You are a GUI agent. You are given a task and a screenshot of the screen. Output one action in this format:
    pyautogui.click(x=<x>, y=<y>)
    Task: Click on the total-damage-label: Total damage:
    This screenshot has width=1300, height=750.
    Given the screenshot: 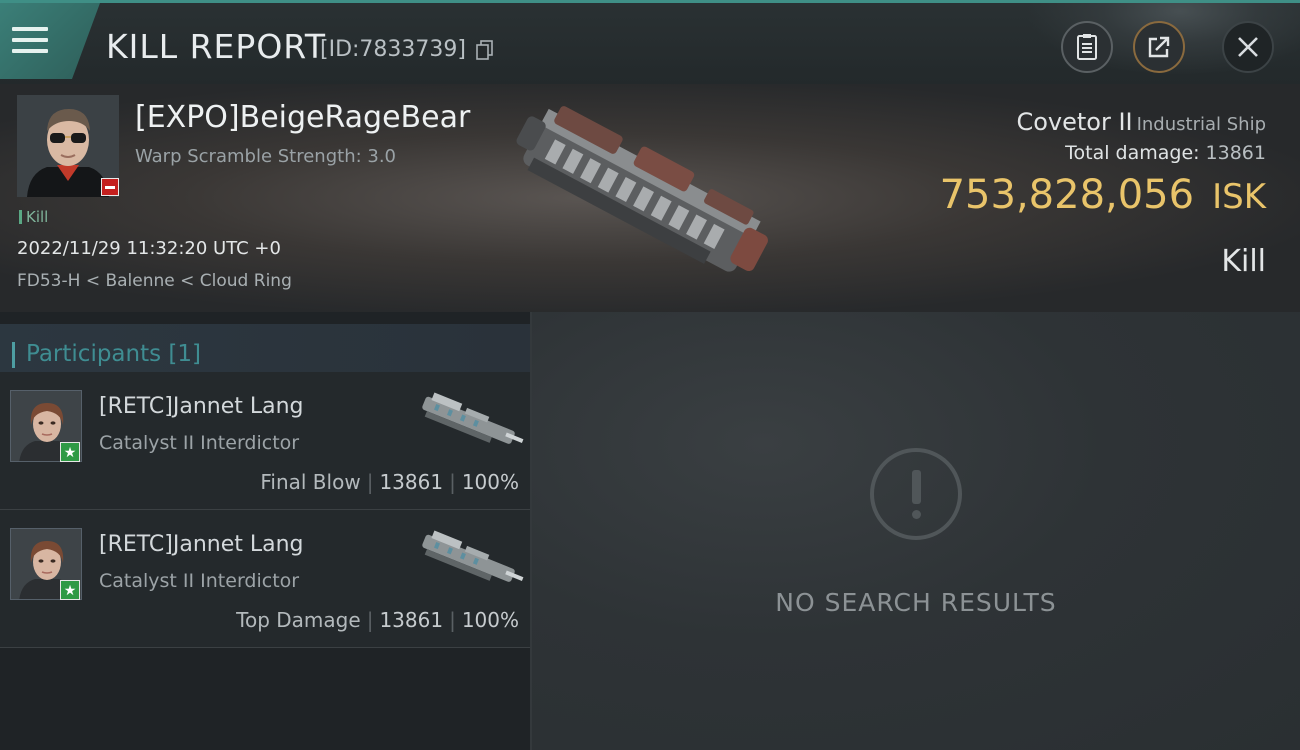 What is the action you would take?
    pyautogui.click(x=1132, y=153)
    